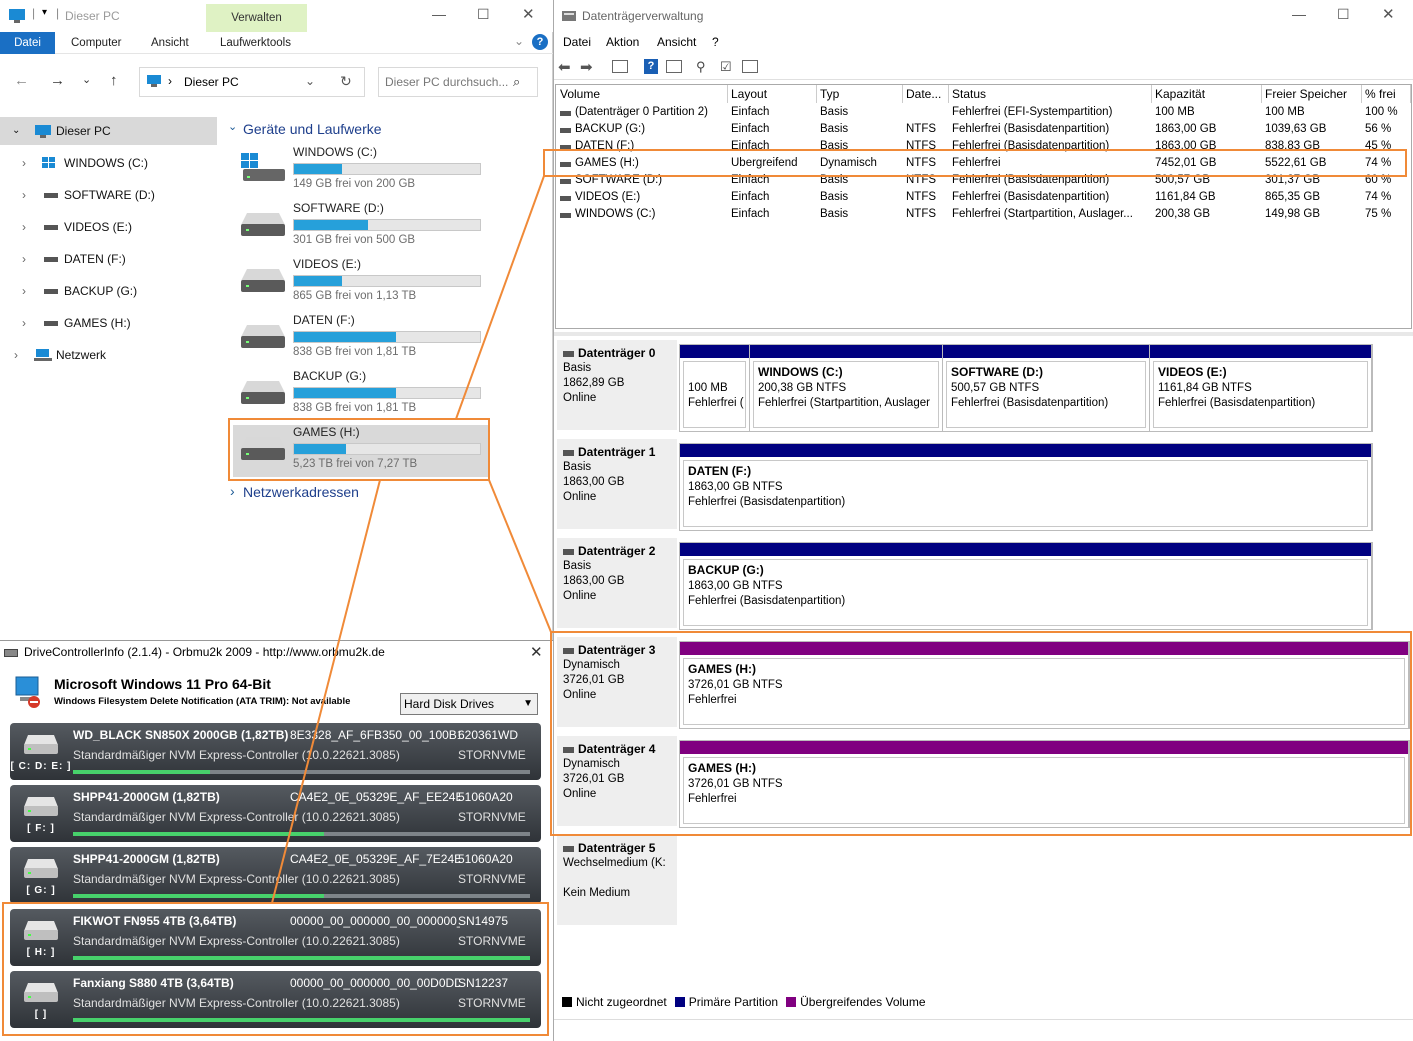 Image resolution: width=1413 pixels, height=1041 pixels. What do you see at coordinates (310, 81) in the screenshot?
I see `address-dropdown-icon: ⌄` at bounding box center [310, 81].